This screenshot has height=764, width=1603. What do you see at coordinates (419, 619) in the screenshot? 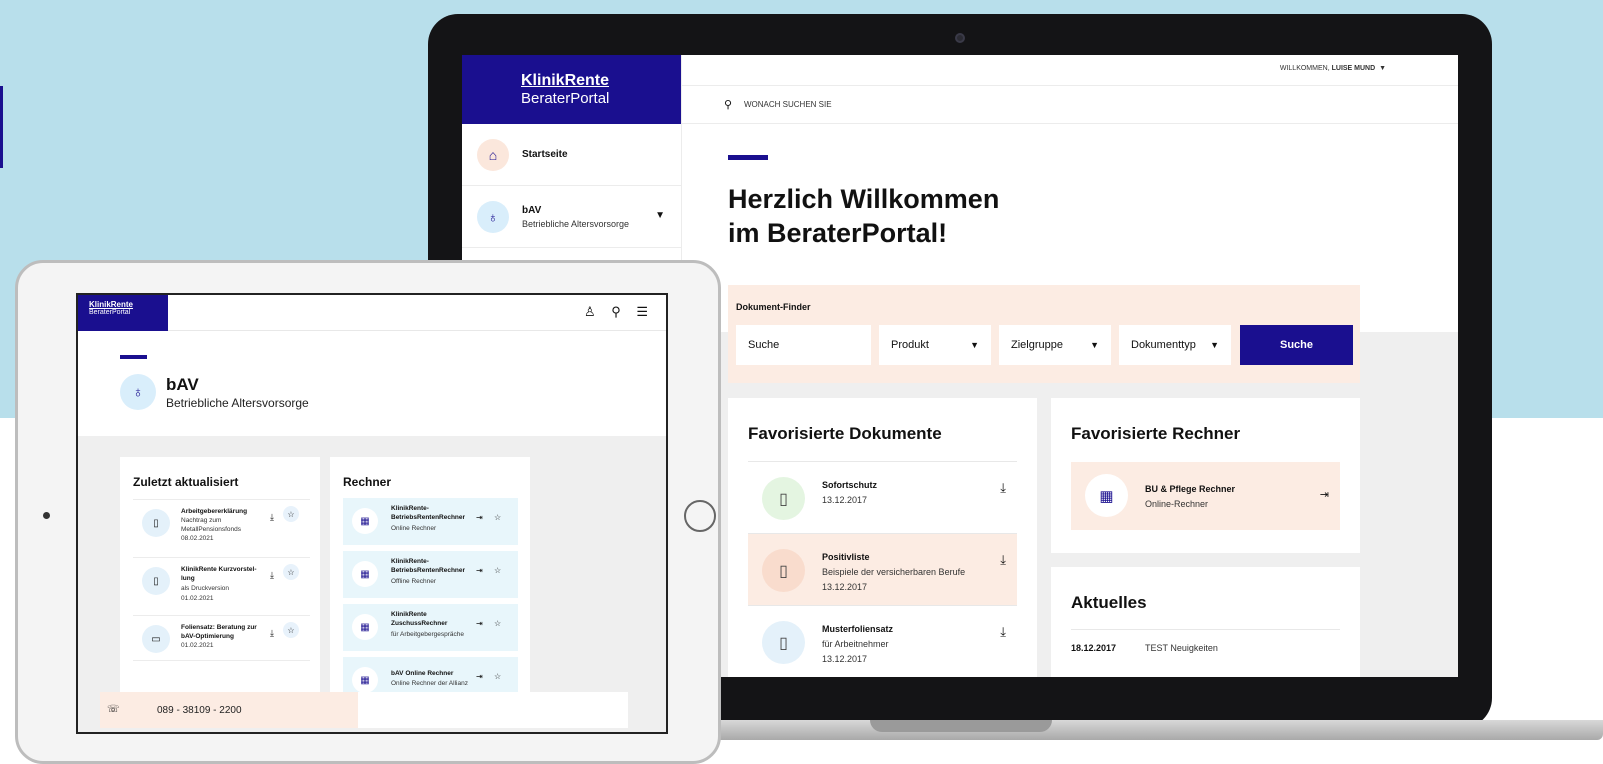
I see `calculator-title: KlinikRente ZuschussRechner` at bounding box center [419, 619].